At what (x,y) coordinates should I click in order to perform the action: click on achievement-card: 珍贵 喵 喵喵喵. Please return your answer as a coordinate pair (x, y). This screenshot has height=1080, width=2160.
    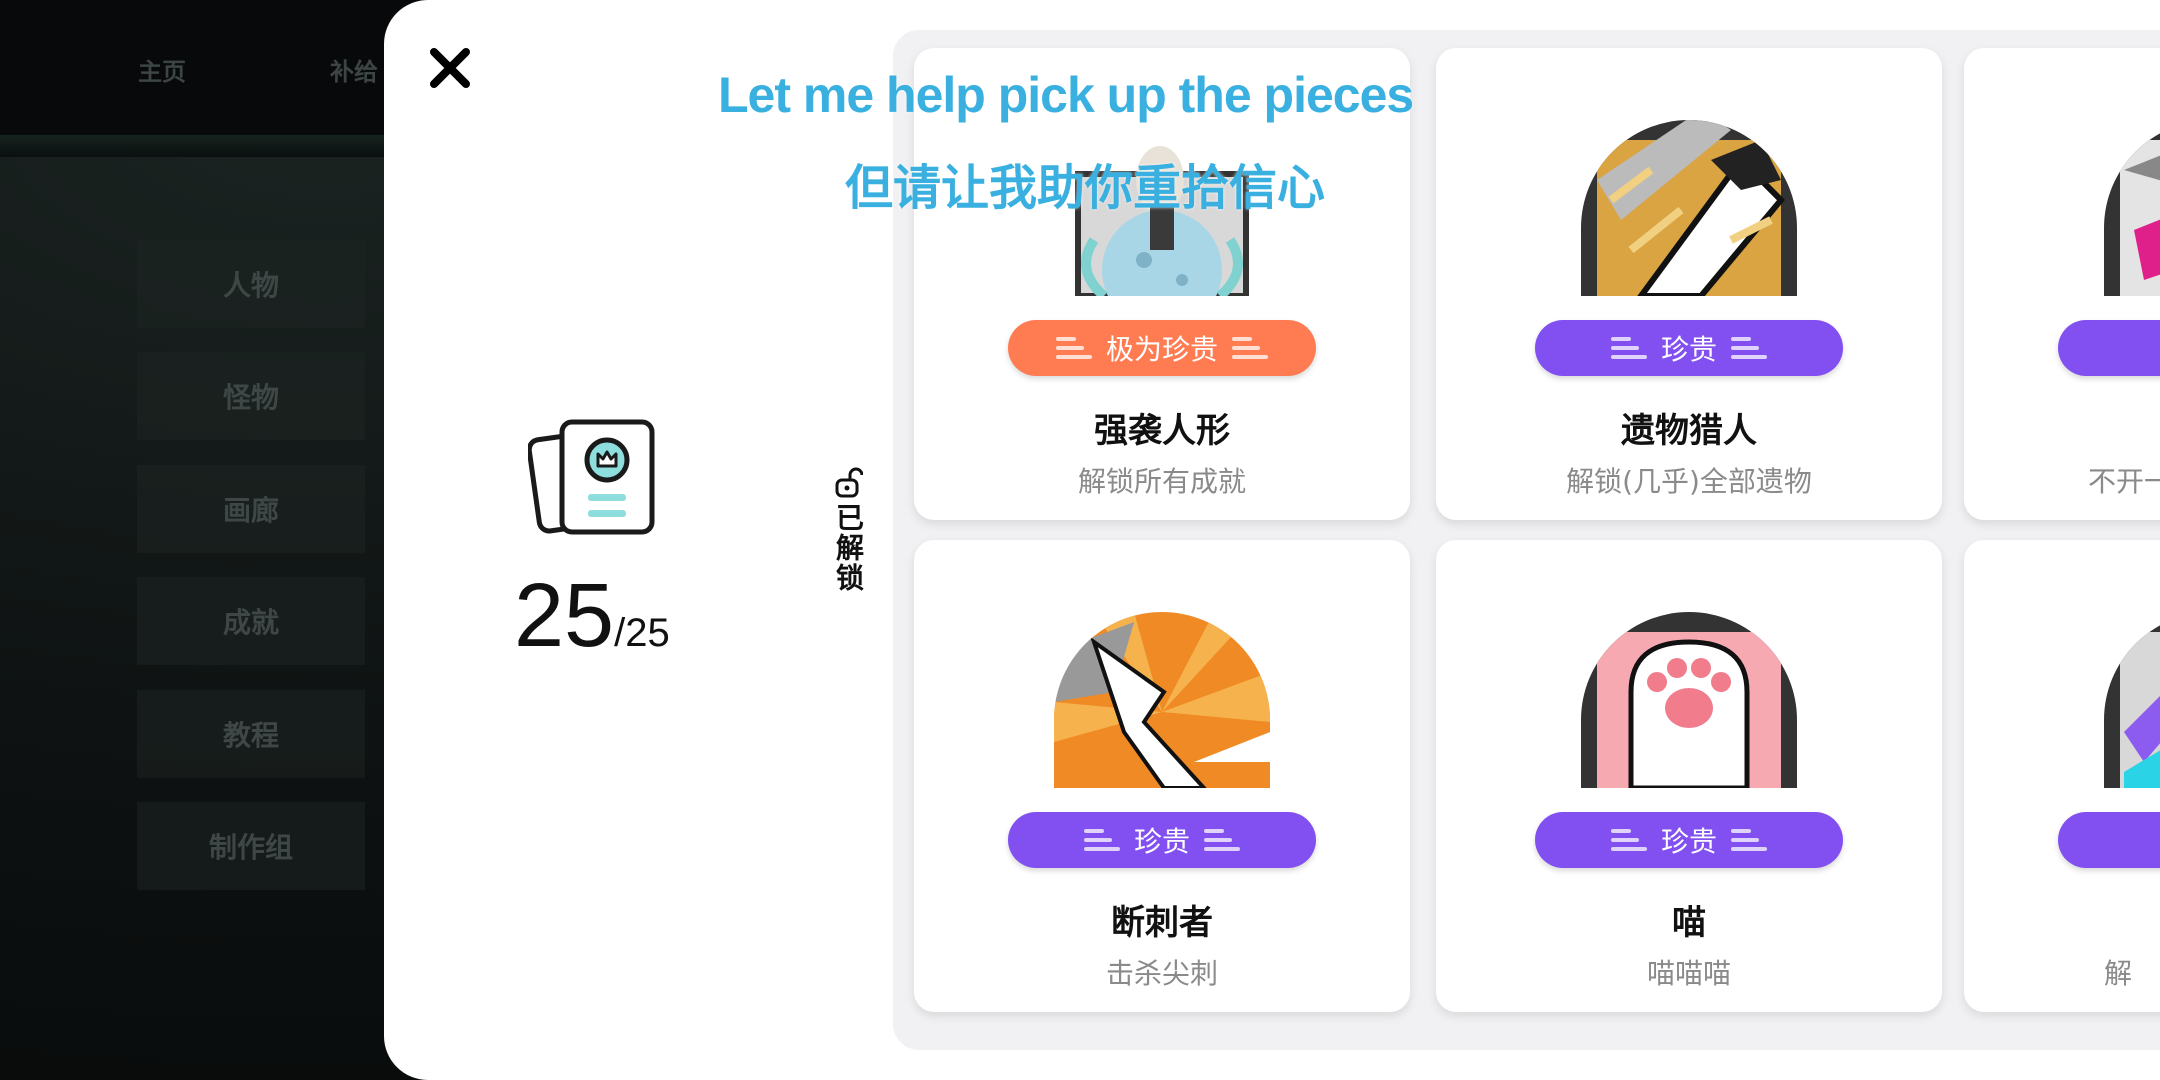
    Looking at the image, I should click on (1689, 776).